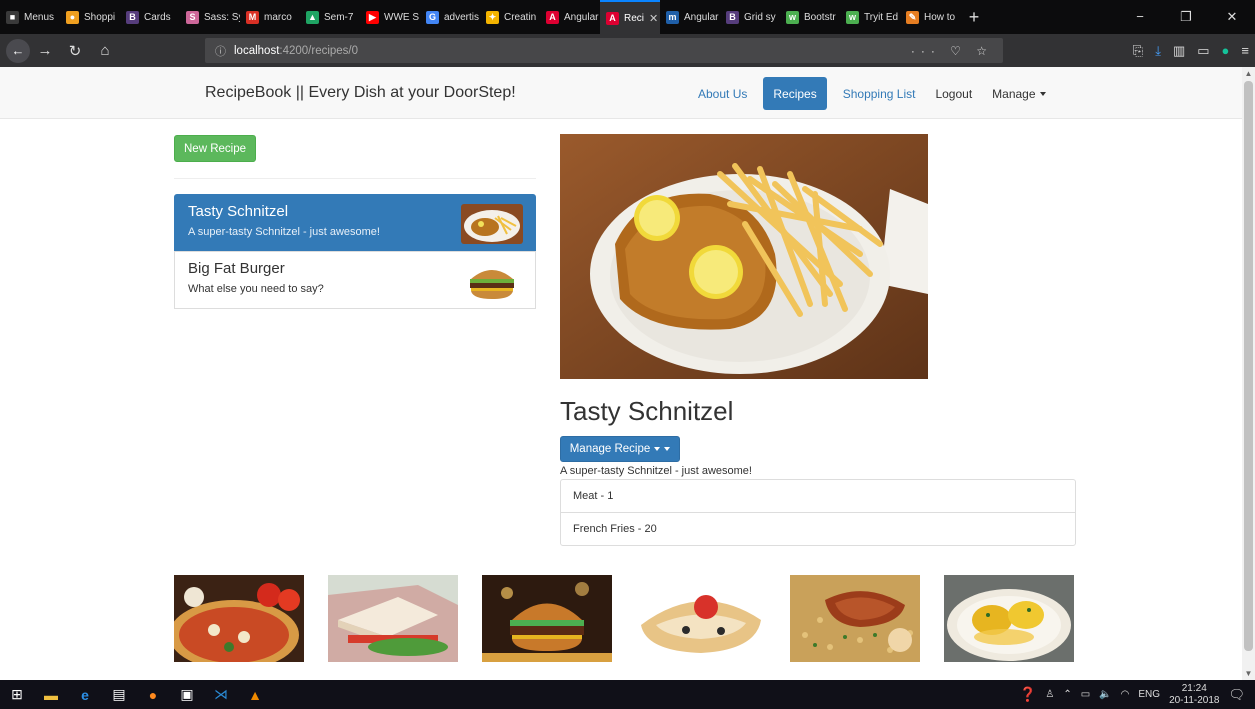 This screenshot has height=709, width=1255. What do you see at coordinates (1232, 17) in the screenshot?
I see `close-window-icon: ✕` at bounding box center [1232, 17].